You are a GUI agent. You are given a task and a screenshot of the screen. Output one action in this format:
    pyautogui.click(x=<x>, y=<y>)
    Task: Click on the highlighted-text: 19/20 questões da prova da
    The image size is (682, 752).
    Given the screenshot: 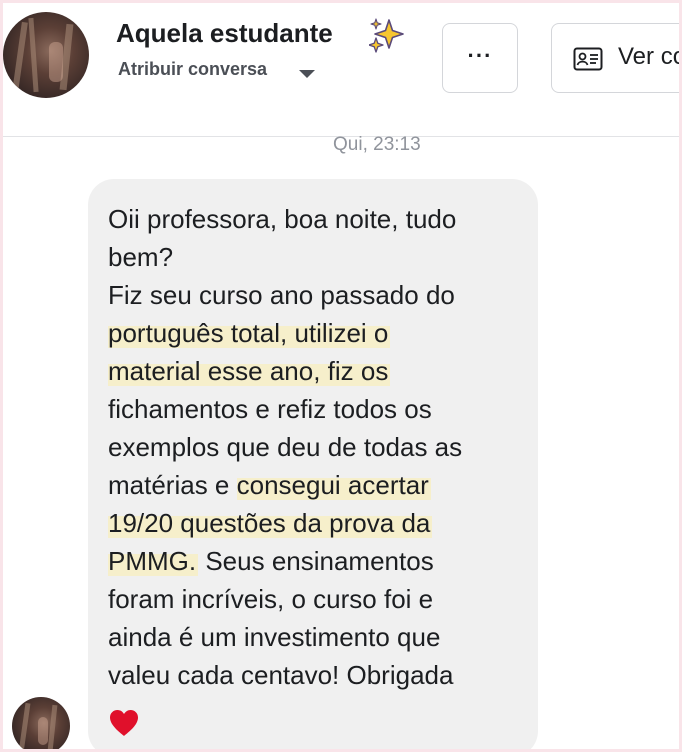 What is the action you would take?
    pyautogui.click(x=270, y=523)
    